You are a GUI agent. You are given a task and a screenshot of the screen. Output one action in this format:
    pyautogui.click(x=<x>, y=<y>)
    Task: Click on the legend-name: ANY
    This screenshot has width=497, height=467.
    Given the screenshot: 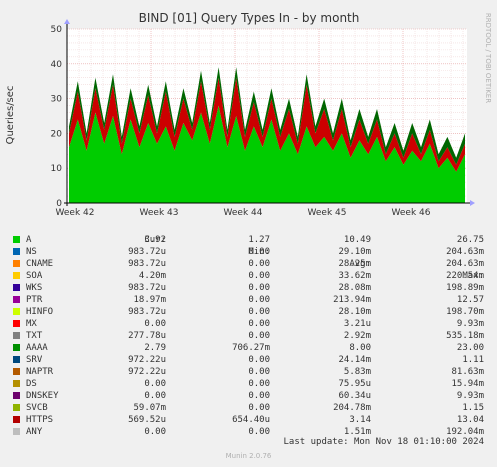 What is the action you would take?
    pyautogui.click(x=34, y=432)
    